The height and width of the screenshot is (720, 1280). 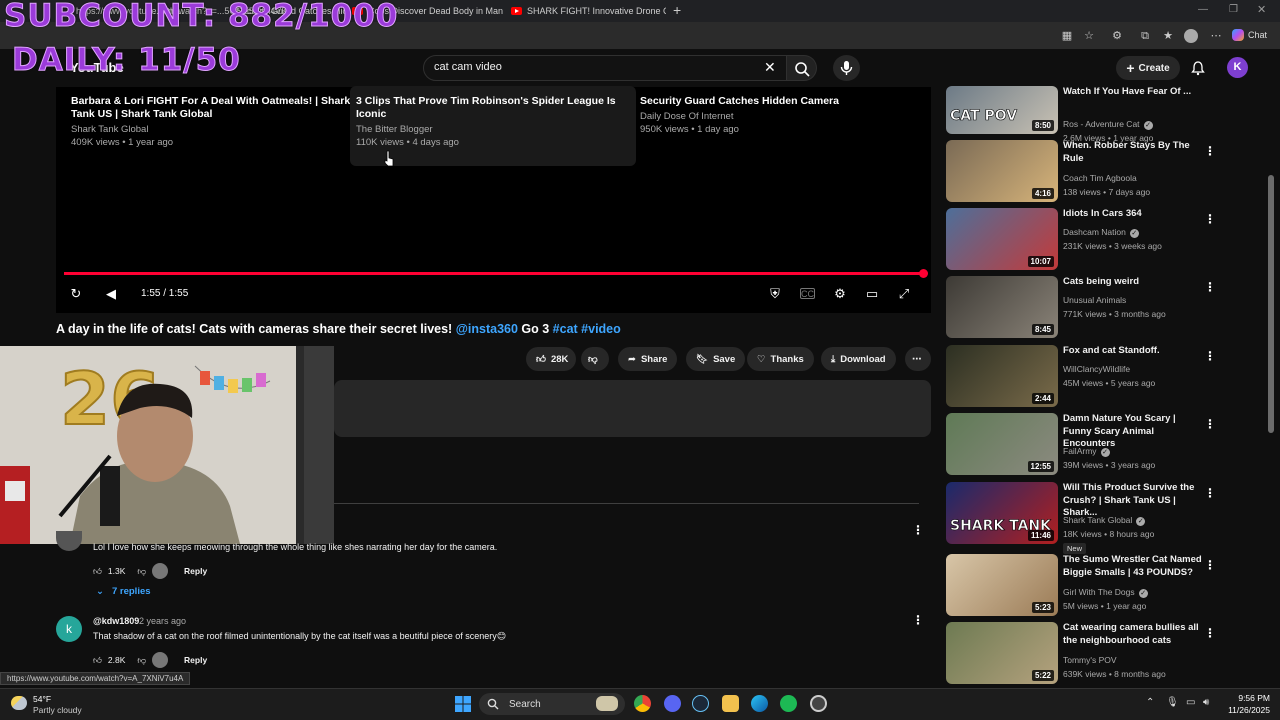 I want to click on dislike-button: 👎︎, so click(x=595, y=359).